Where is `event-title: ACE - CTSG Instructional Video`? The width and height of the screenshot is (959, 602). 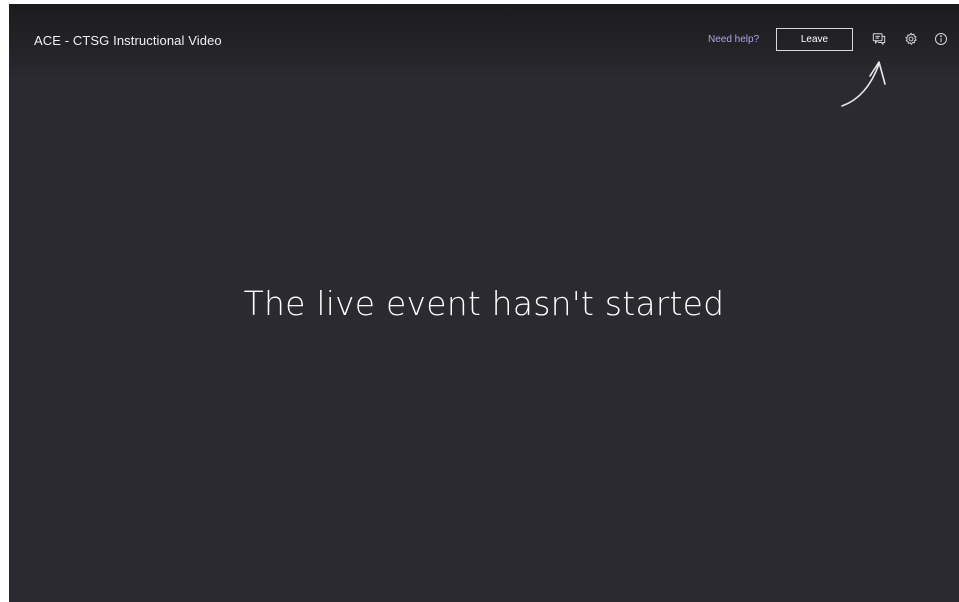
event-title: ACE - CTSG Instructional Video is located at coordinates (128, 40).